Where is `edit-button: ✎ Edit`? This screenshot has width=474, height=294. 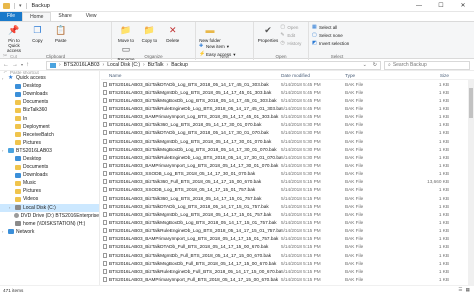 edit-button: ✎ Edit is located at coordinates (290, 35).